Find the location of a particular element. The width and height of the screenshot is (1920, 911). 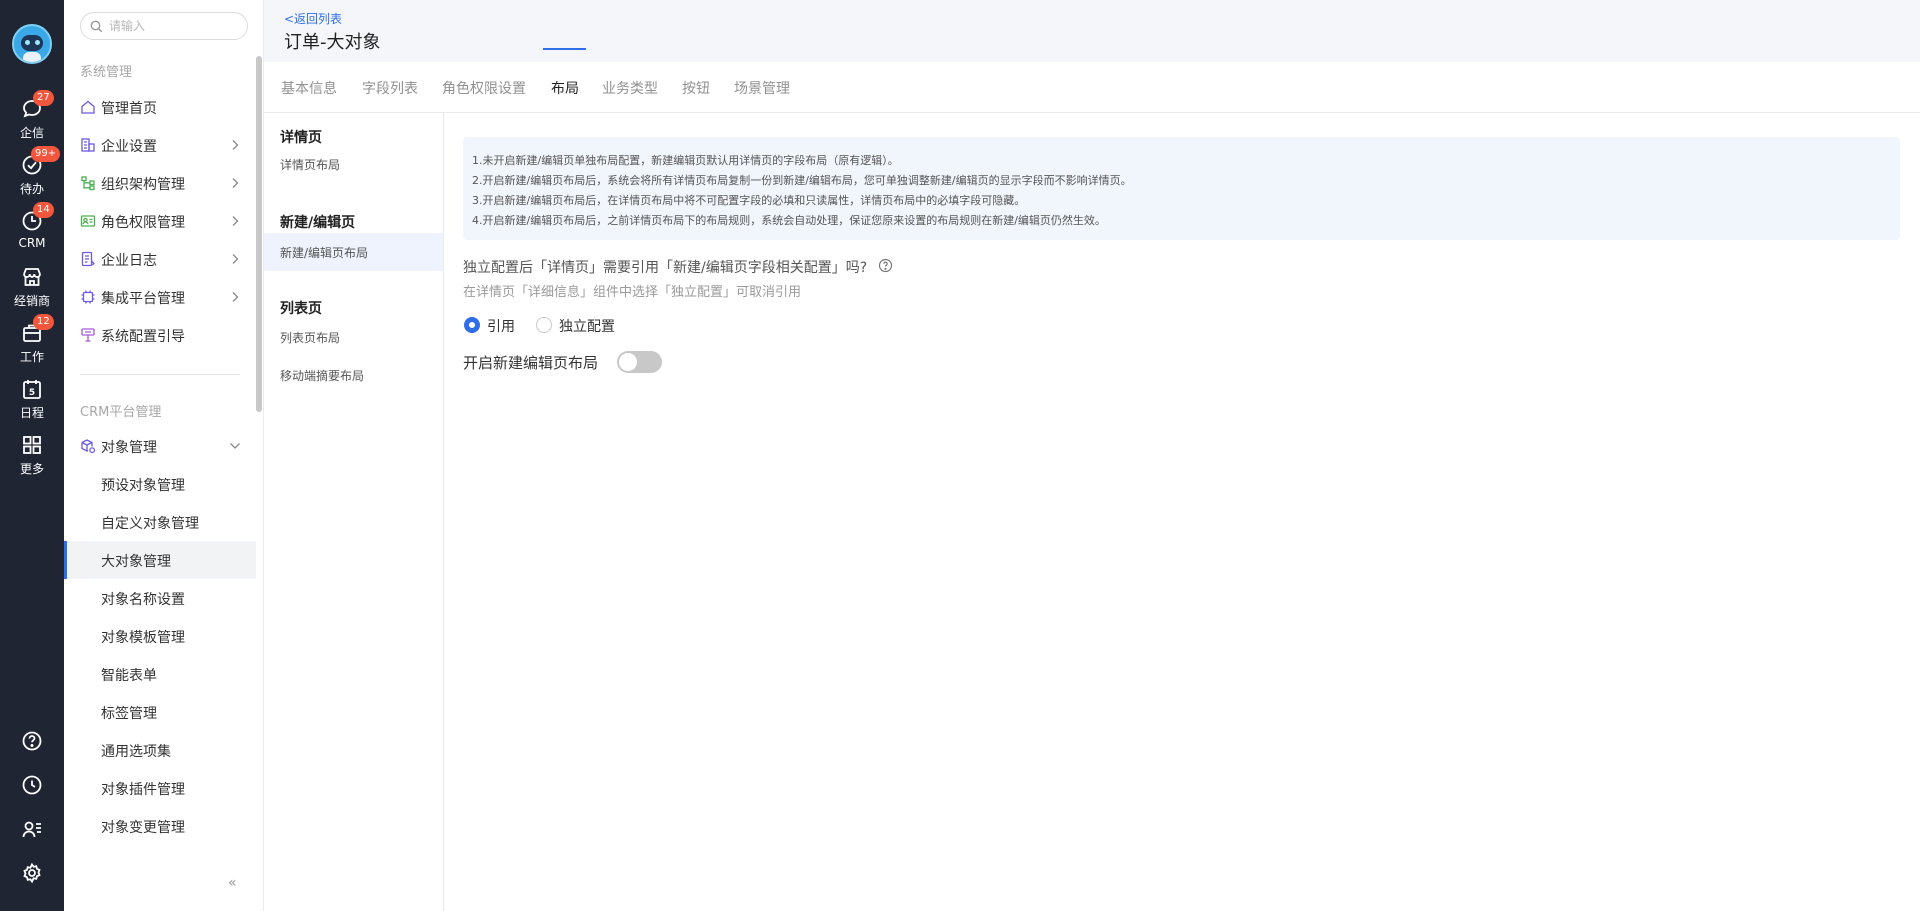

rail-help is located at coordinates (32, 741).